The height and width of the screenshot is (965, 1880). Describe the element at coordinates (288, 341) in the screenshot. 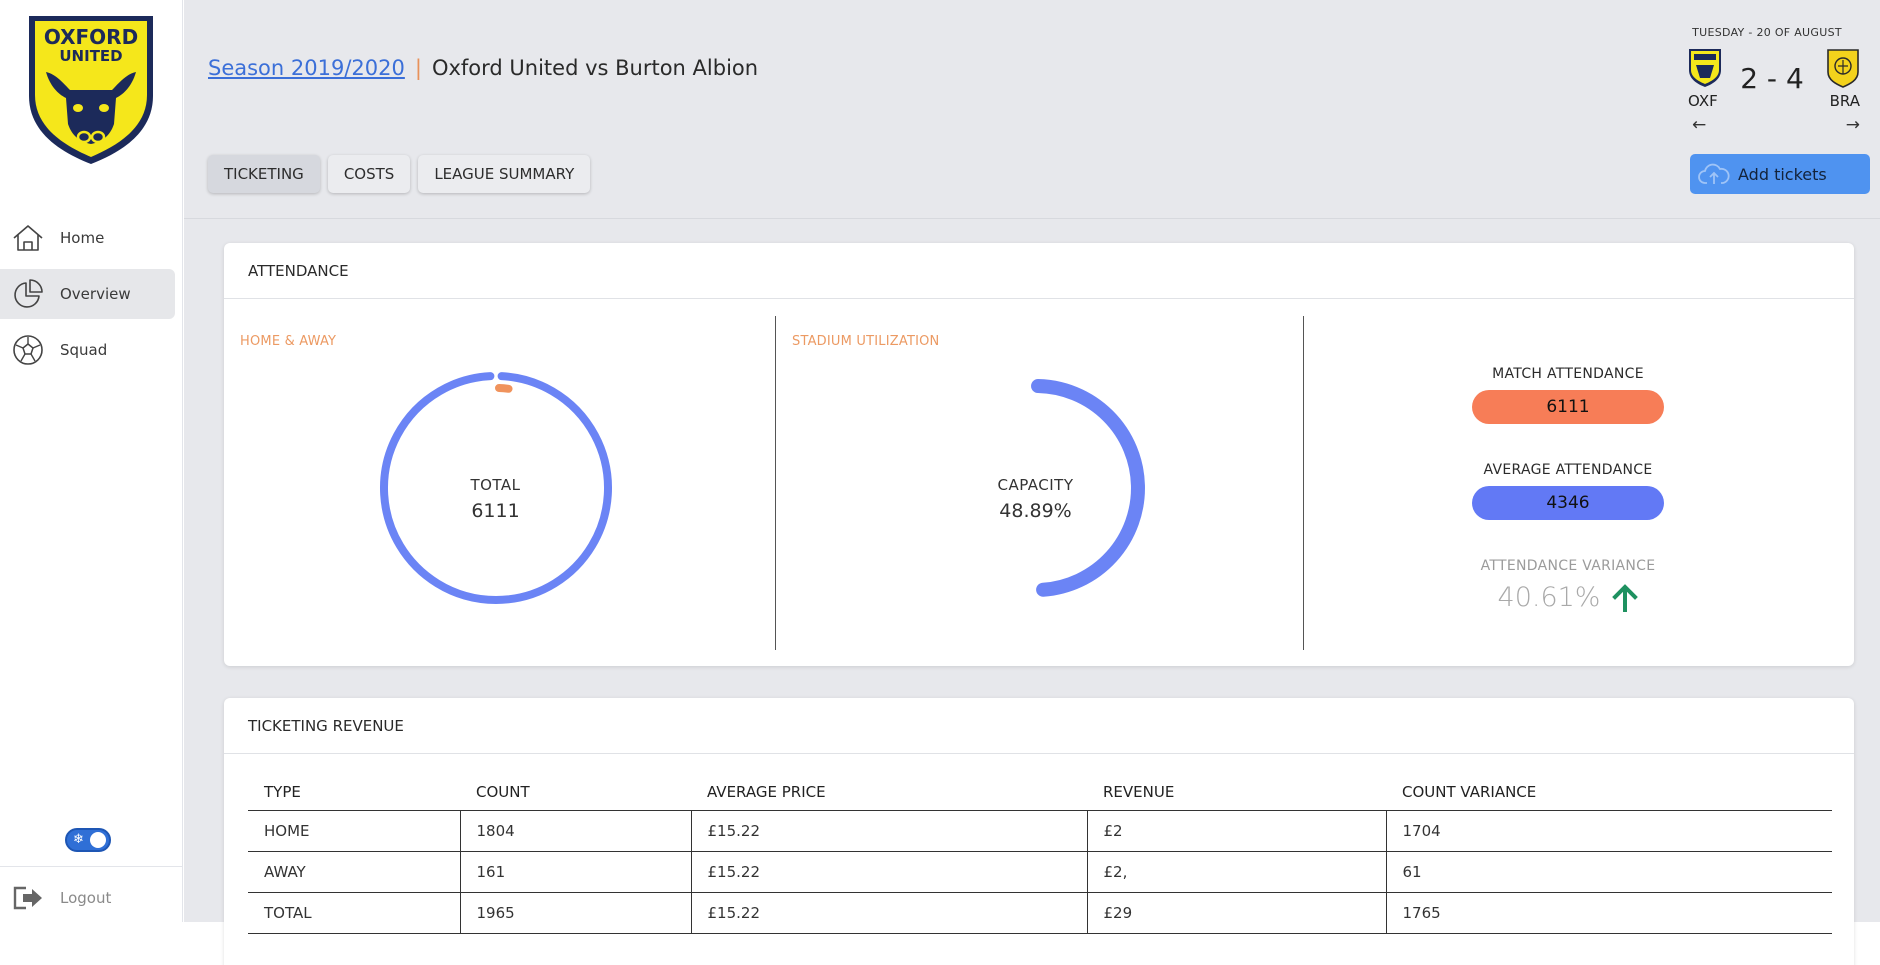

I see `home-away-label: HOME & AWAY` at that location.